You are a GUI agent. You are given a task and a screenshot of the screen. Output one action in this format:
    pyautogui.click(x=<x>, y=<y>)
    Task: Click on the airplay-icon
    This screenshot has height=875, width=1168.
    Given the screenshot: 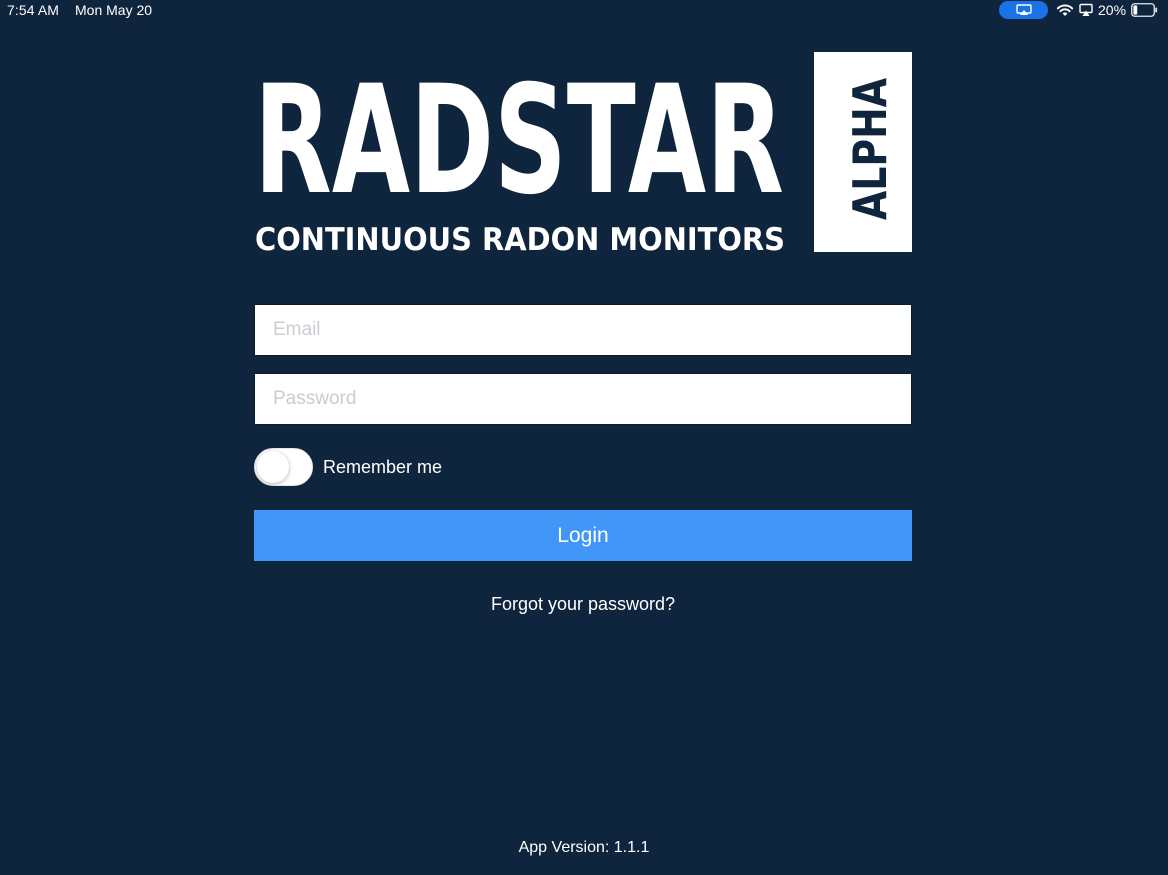 What is the action you would take?
    pyautogui.click(x=1023, y=9)
    